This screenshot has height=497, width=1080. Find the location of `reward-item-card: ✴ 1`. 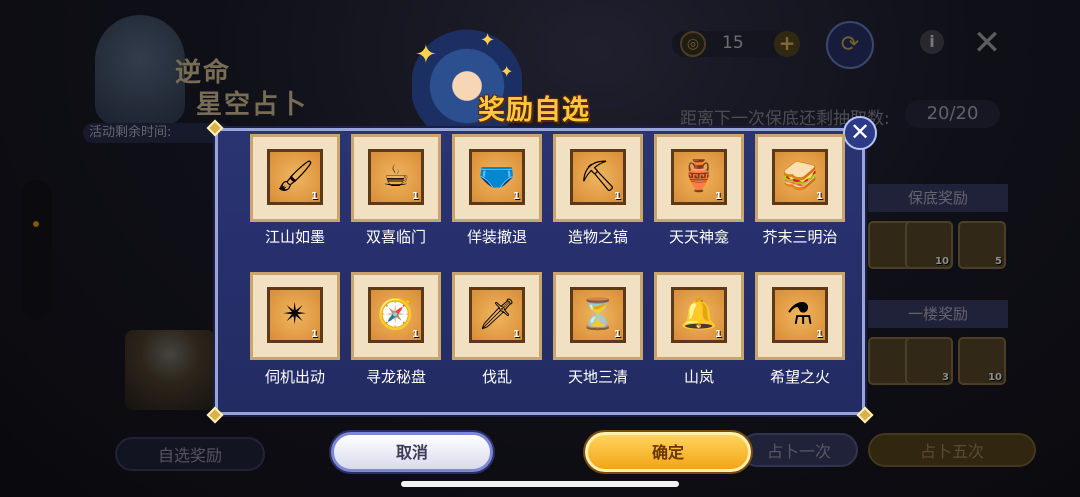

reward-item-card: ✴ 1 is located at coordinates (295, 316).